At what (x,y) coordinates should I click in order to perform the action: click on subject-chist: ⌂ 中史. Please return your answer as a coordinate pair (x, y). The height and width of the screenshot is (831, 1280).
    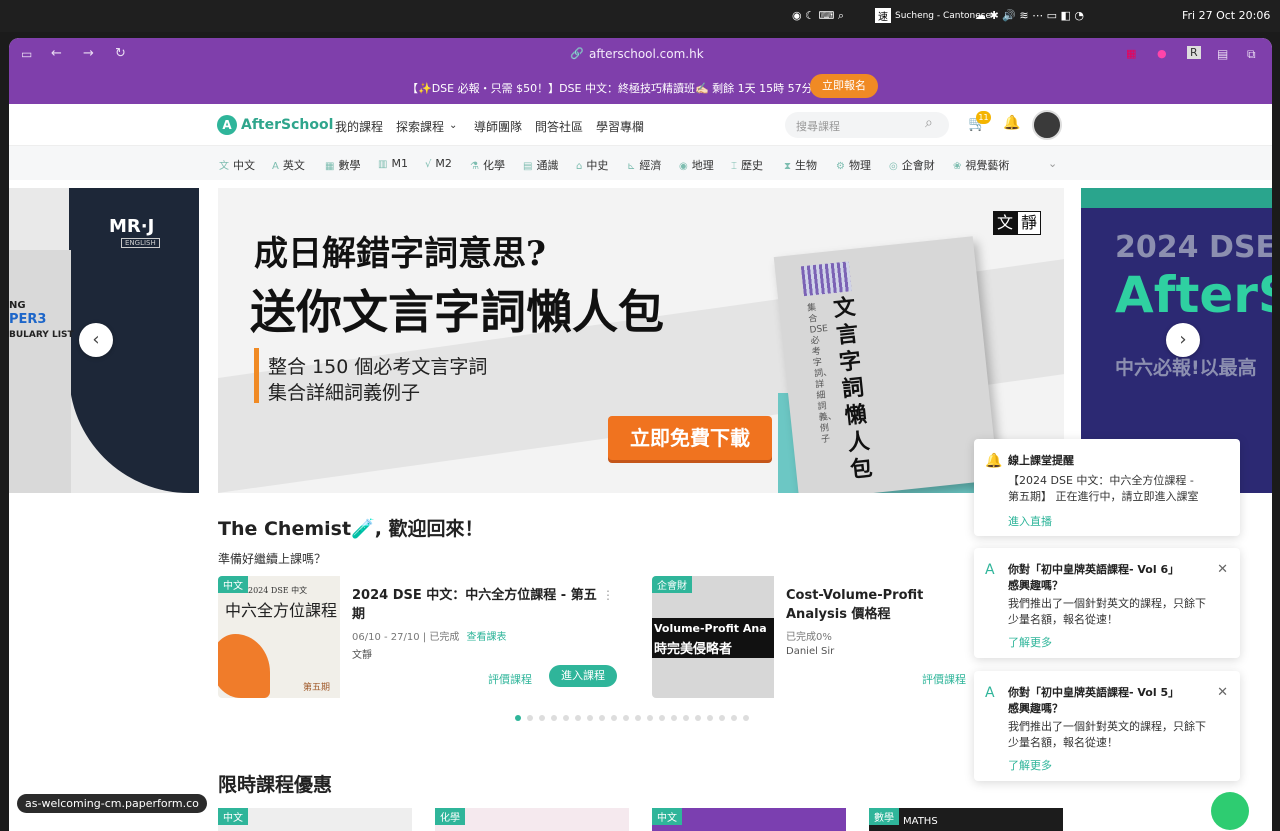
    Looking at the image, I should click on (592, 165).